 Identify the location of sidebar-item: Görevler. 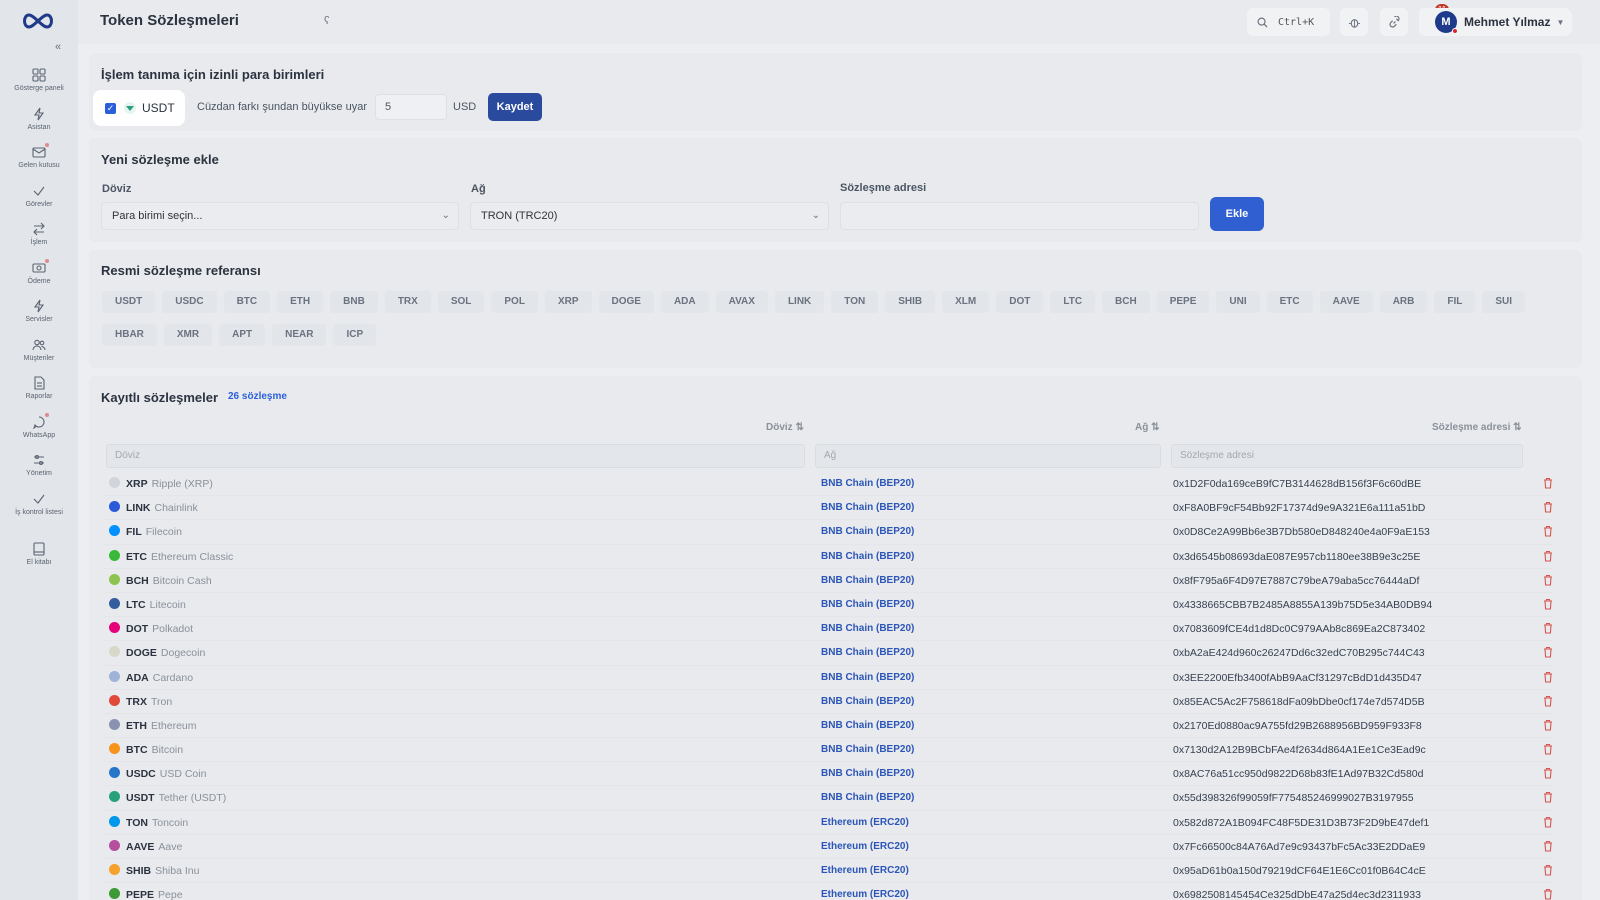
(39, 199).